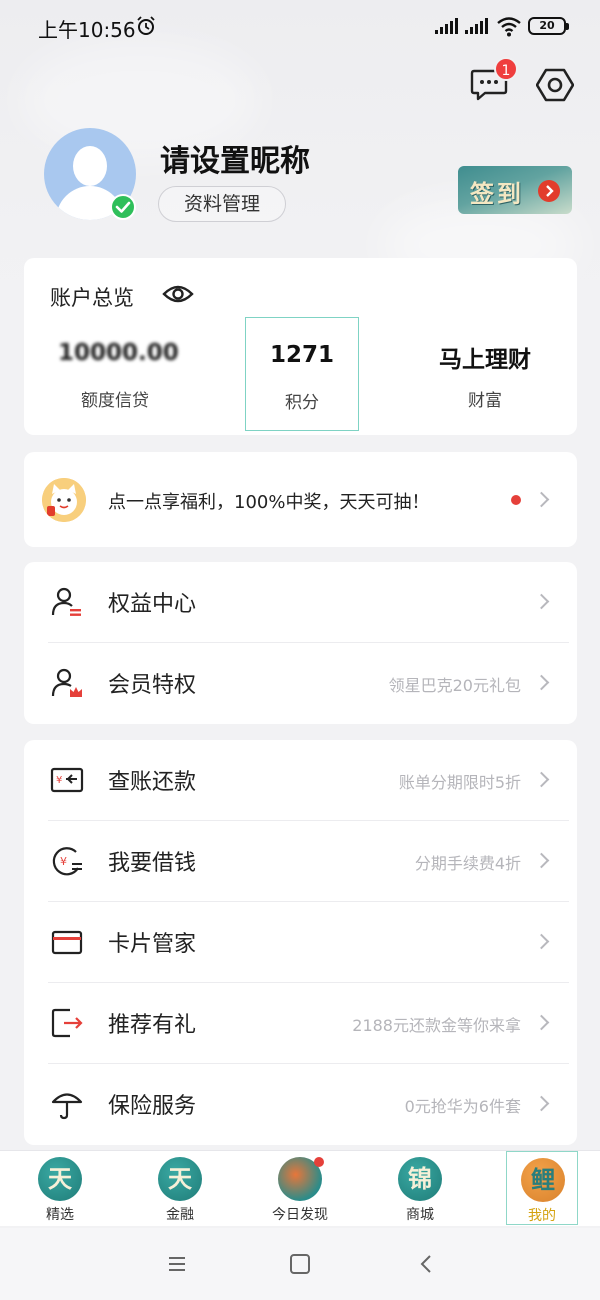 This screenshot has width=600, height=1300. What do you see at coordinates (60, 1179) in the screenshot?
I see `featured-icon: 天` at bounding box center [60, 1179].